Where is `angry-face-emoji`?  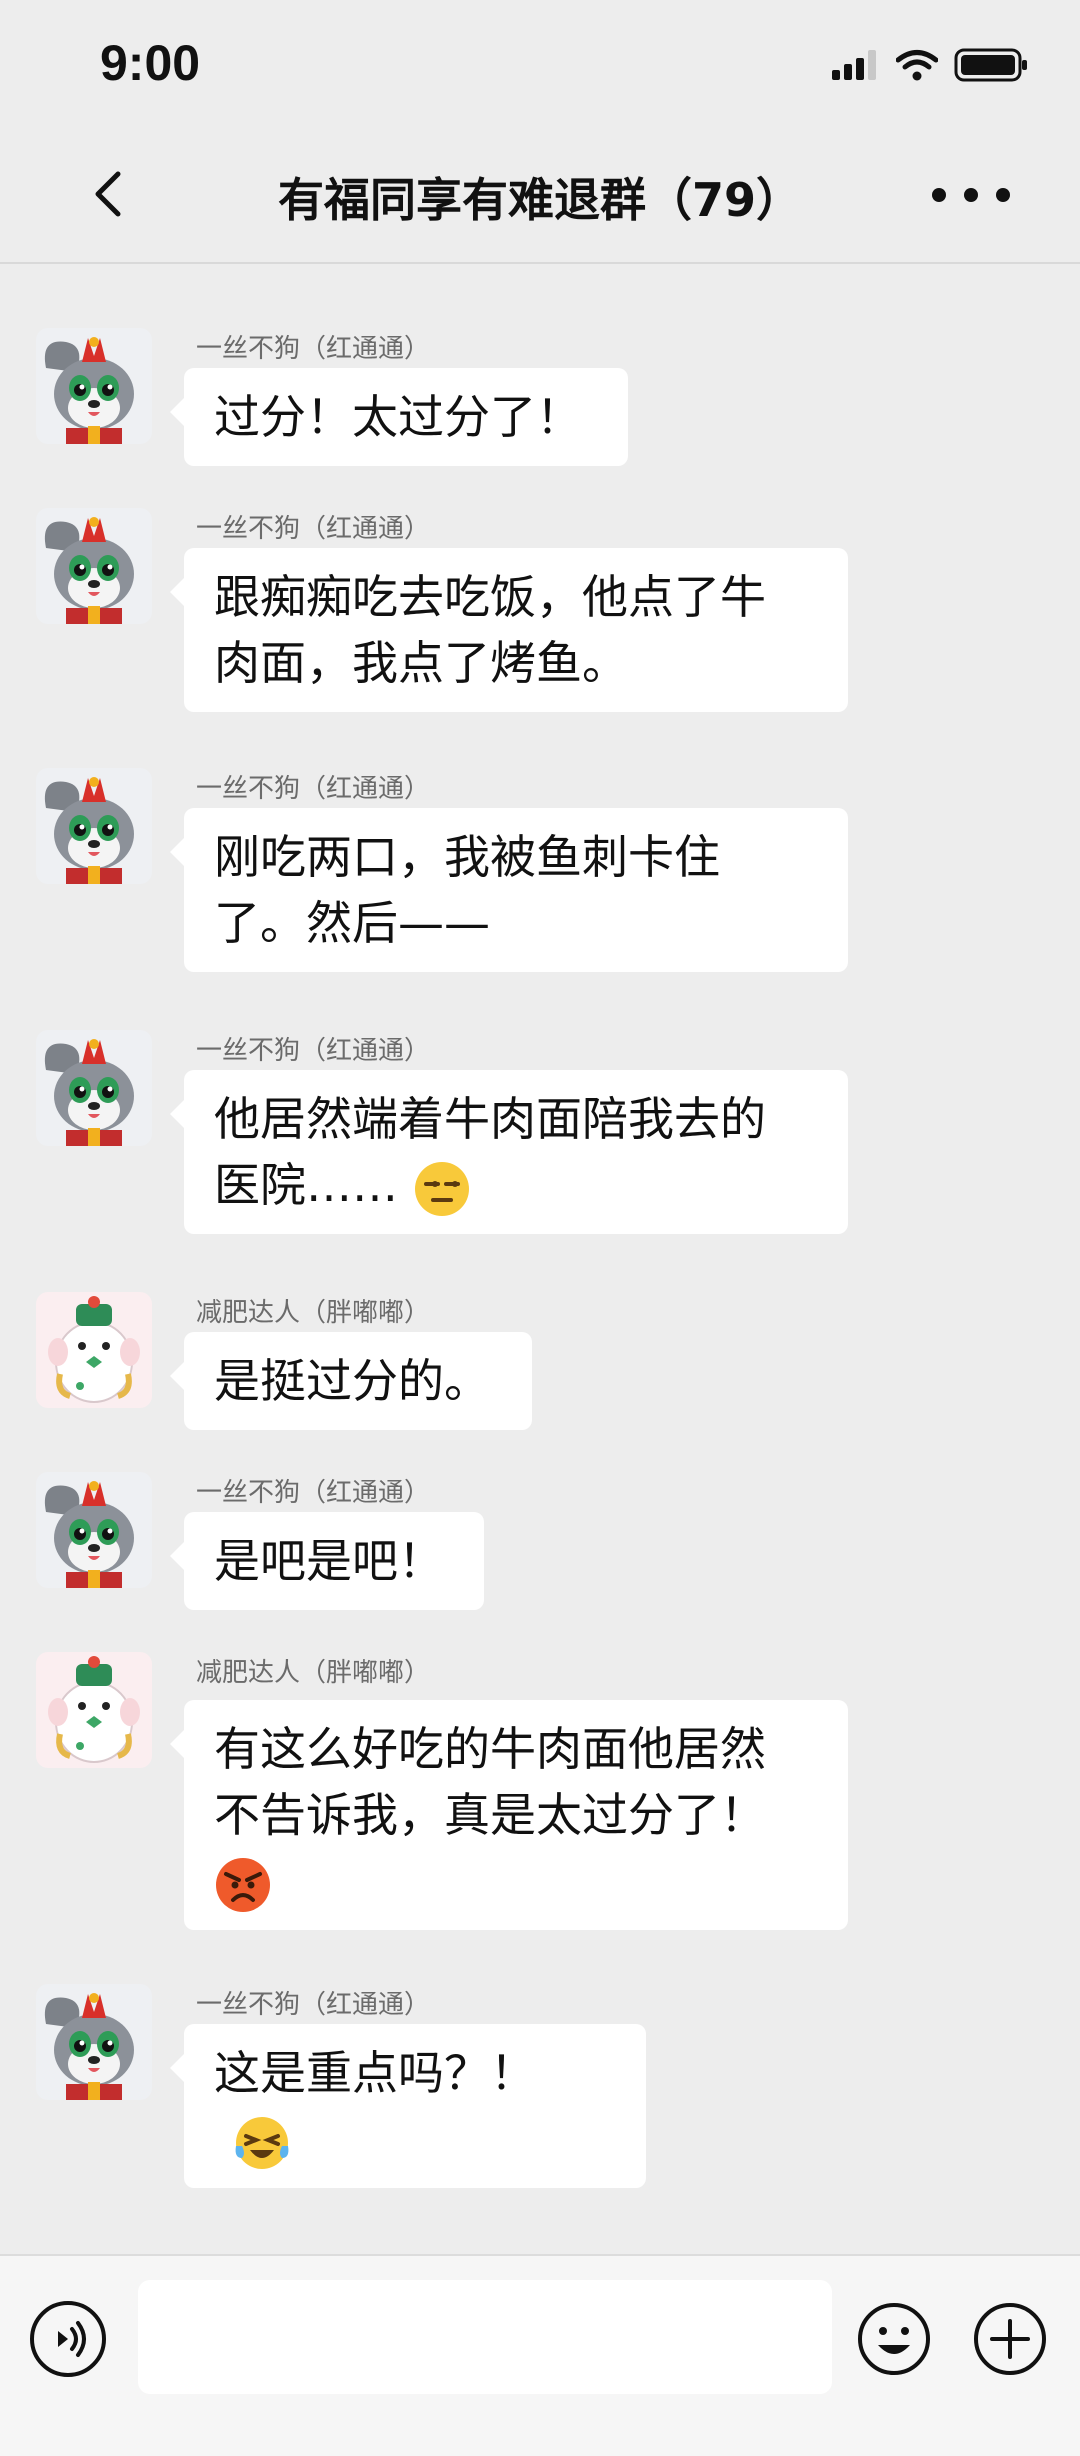
angry-face-emoji is located at coordinates (243, 1884).